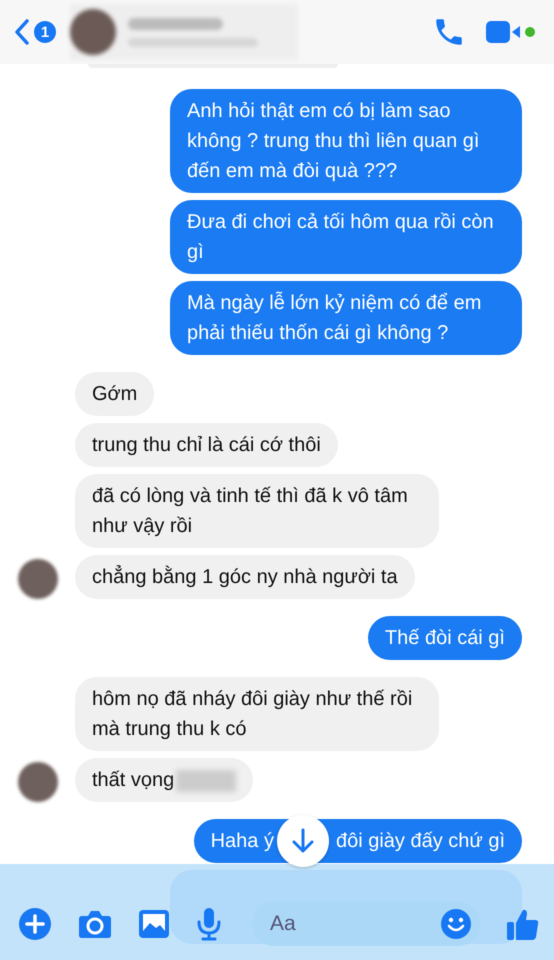  I want to click on microphone-icon, so click(209, 924).